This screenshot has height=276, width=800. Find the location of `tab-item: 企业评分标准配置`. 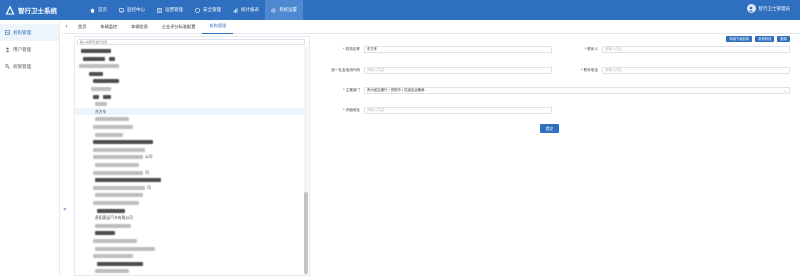

tab-item: 企业评分标准配置 is located at coordinates (179, 27).